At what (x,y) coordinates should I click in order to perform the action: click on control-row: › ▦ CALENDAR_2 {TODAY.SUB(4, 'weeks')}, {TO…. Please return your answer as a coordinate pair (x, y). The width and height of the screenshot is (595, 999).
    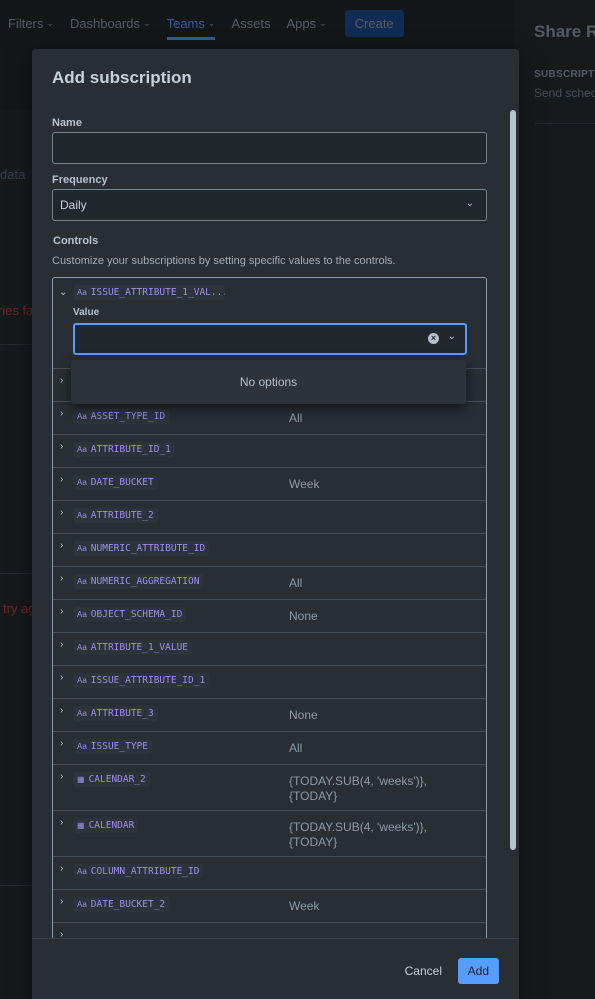
    Looking at the image, I should click on (269, 788).